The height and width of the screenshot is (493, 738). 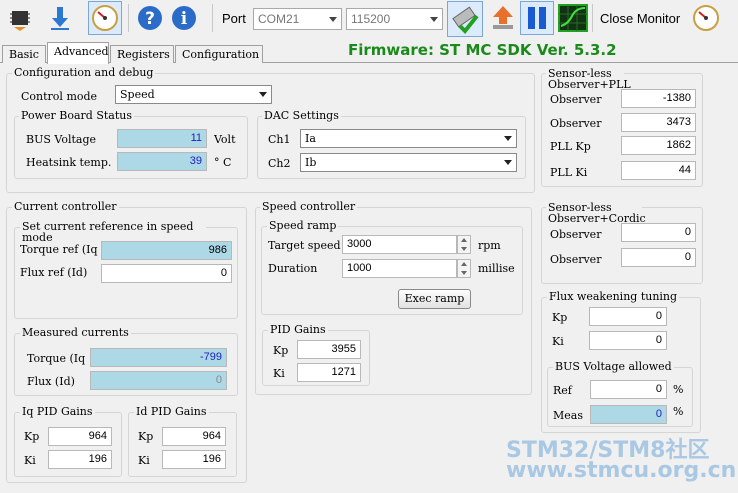 What do you see at coordinates (303, 225) in the screenshot?
I see `speed-ramp-title: Speed ramp` at bounding box center [303, 225].